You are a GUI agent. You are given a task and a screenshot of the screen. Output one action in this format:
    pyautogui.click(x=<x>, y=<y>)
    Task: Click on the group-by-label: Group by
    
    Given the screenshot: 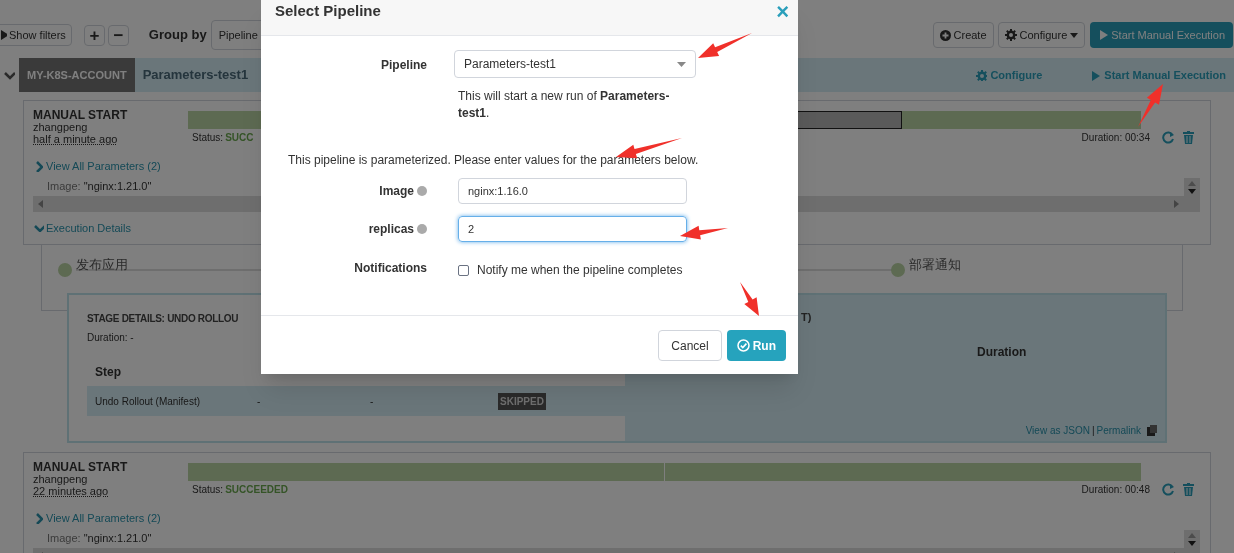 What is the action you would take?
    pyautogui.click(x=177, y=35)
    